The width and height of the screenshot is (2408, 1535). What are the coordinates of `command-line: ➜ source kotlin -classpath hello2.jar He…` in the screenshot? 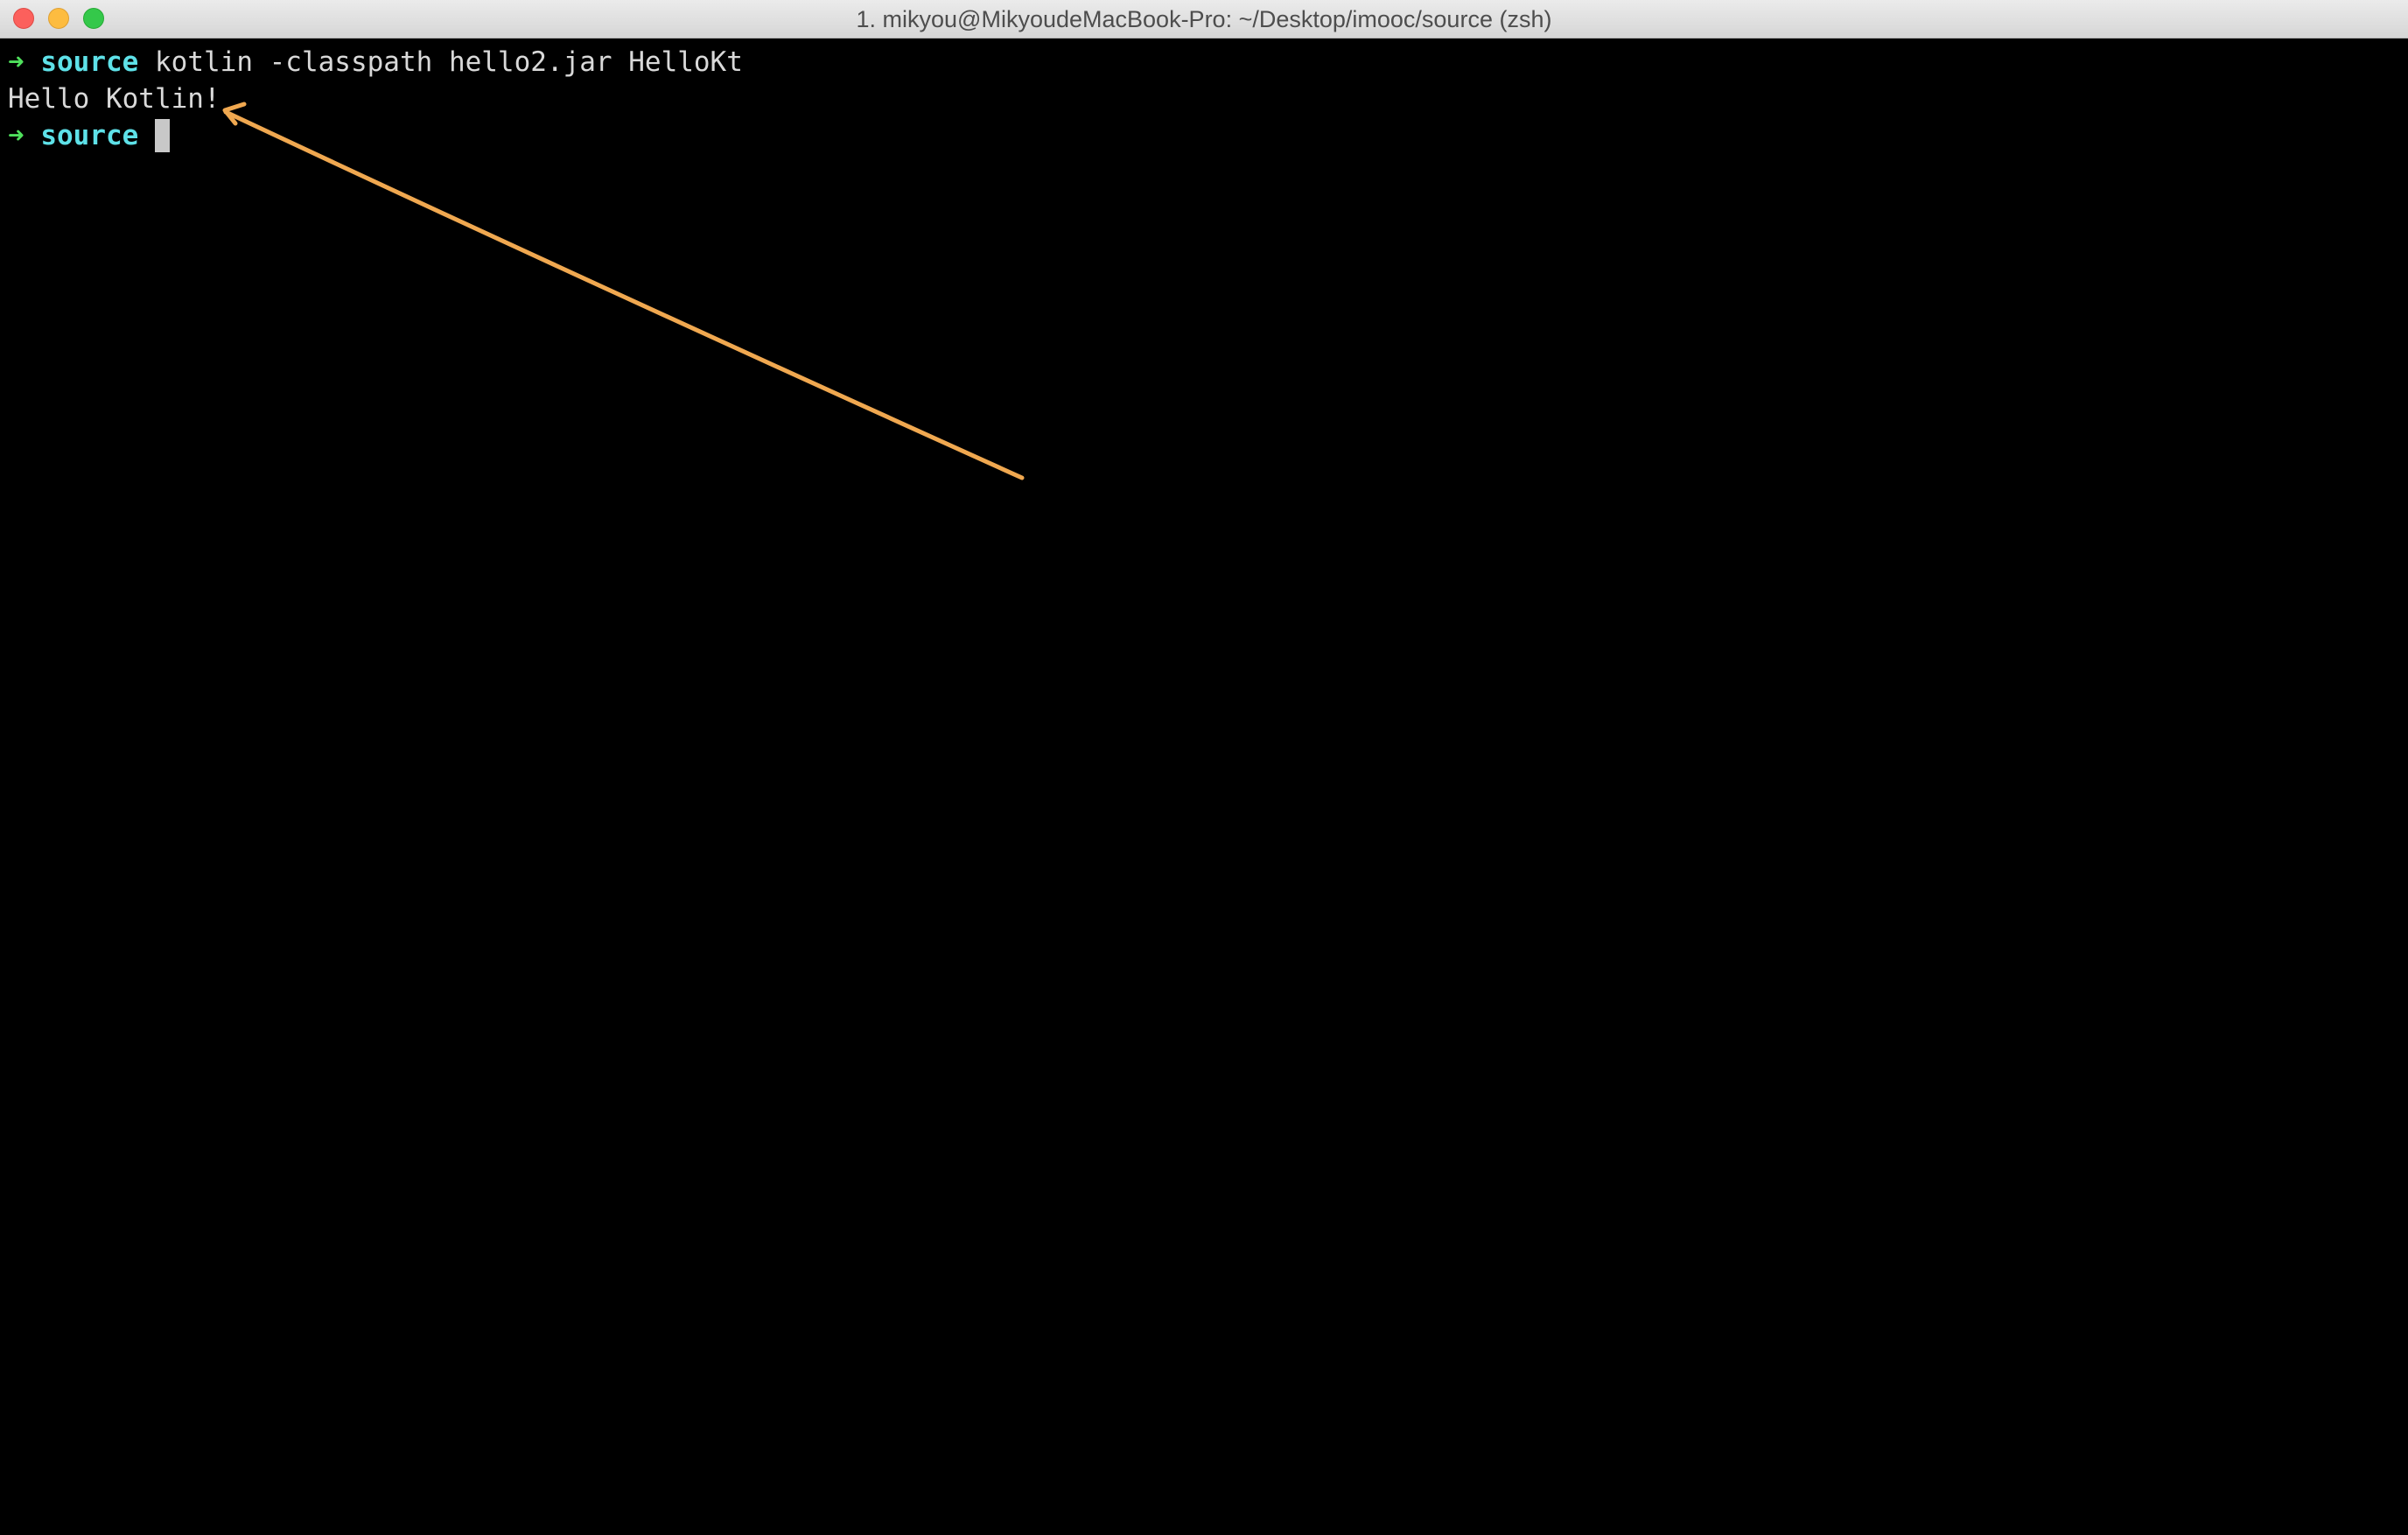 It's located at (375, 63).